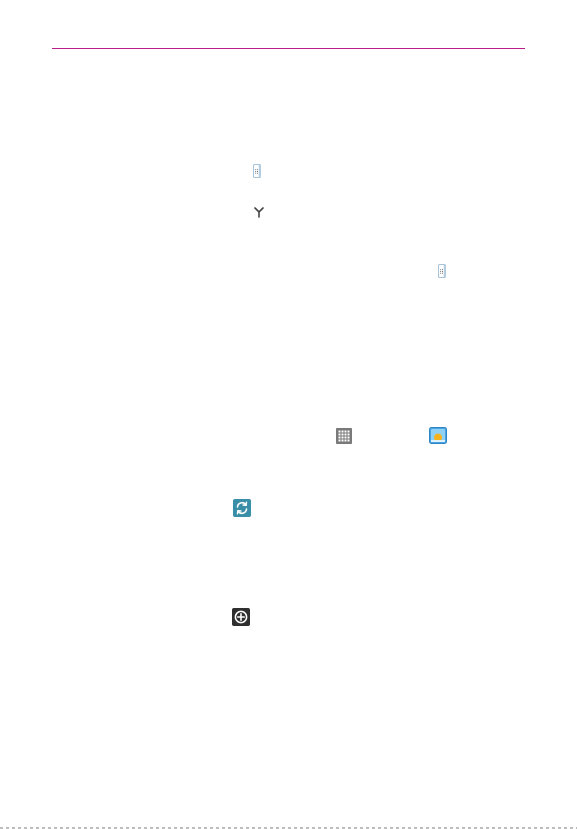  I want to click on header-rule, so click(288, 48).